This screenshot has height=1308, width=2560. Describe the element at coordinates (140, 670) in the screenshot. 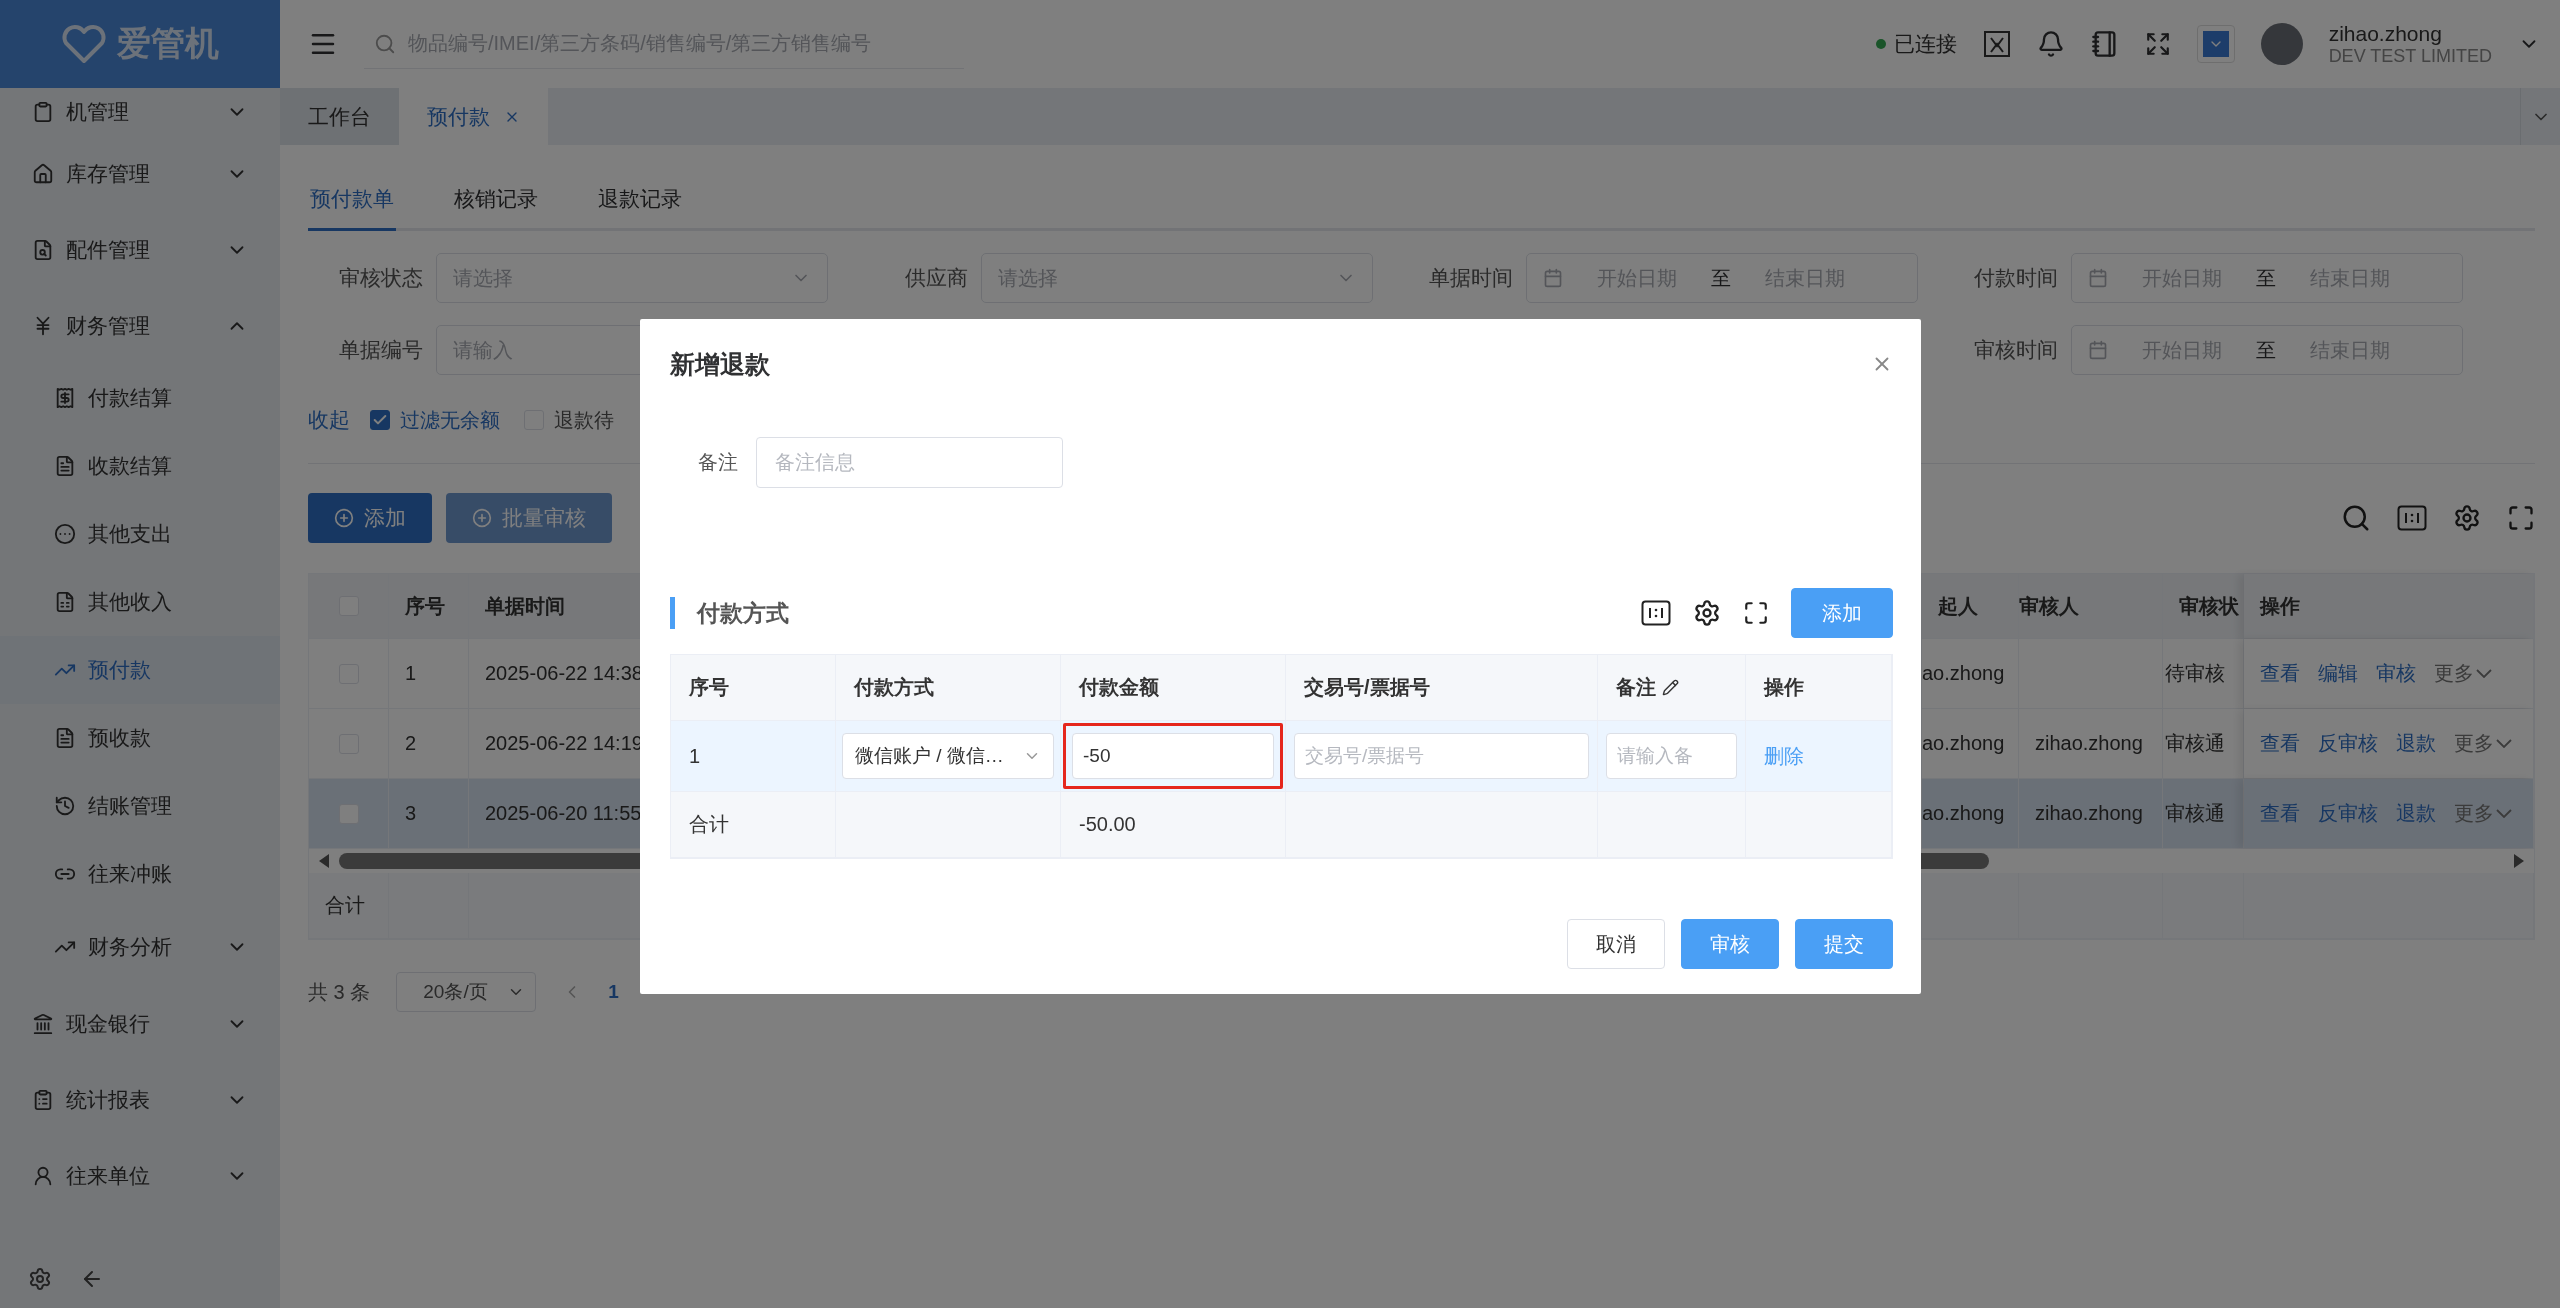

I see `sidebar-submenu-item: 预付款` at that location.